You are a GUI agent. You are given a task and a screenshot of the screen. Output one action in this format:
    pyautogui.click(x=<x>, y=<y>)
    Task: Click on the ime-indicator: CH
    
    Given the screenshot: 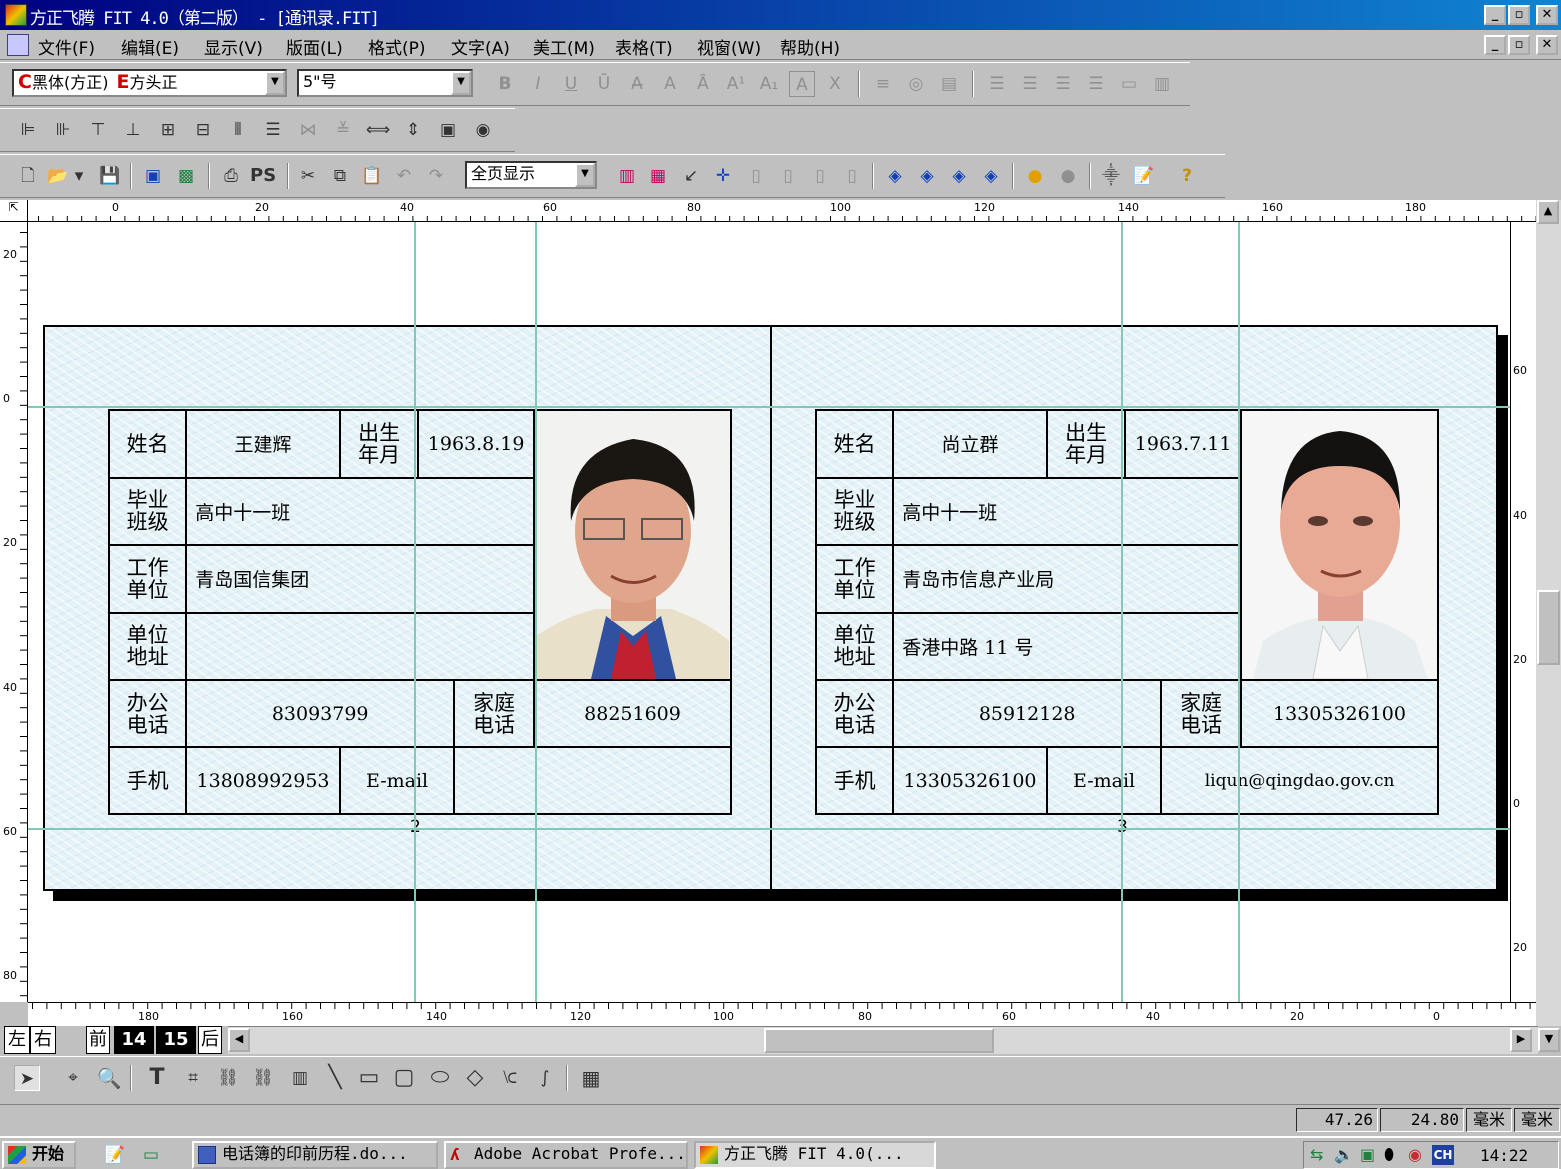 What is the action you would take?
    pyautogui.click(x=1443, y=1155)
    